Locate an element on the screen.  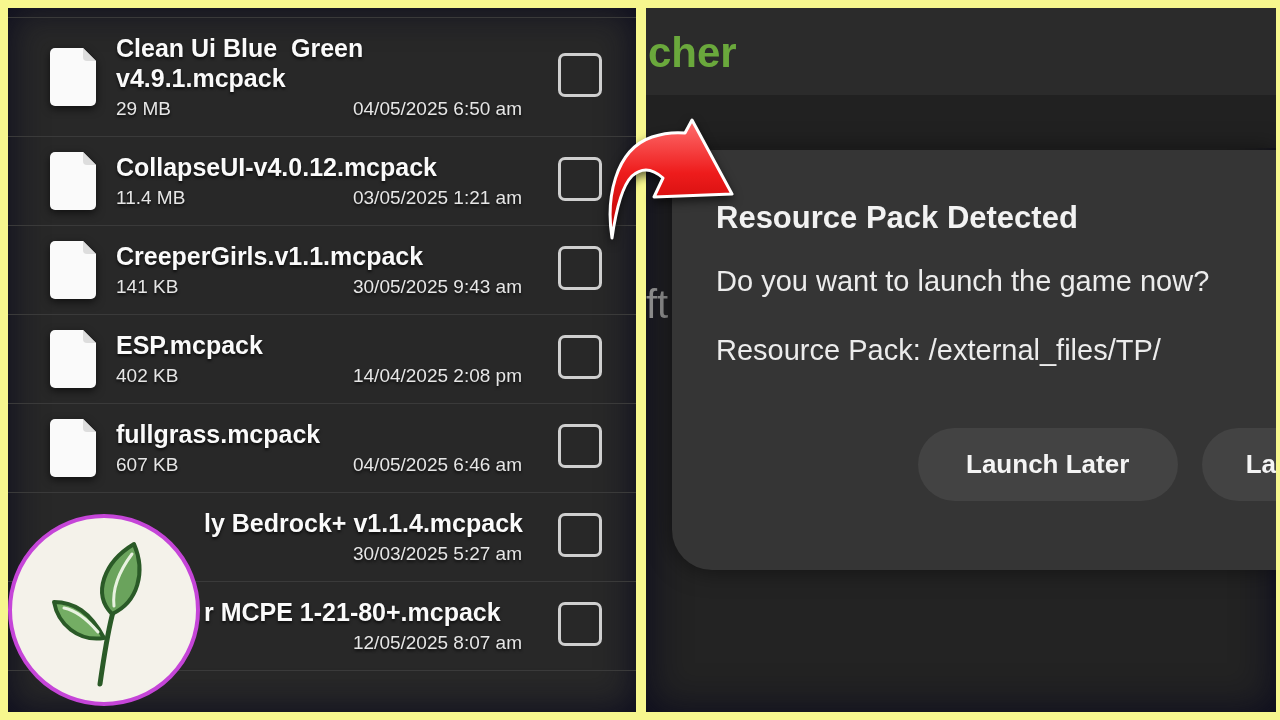
sprout-logo-icon is located at coordinates (104, 610).